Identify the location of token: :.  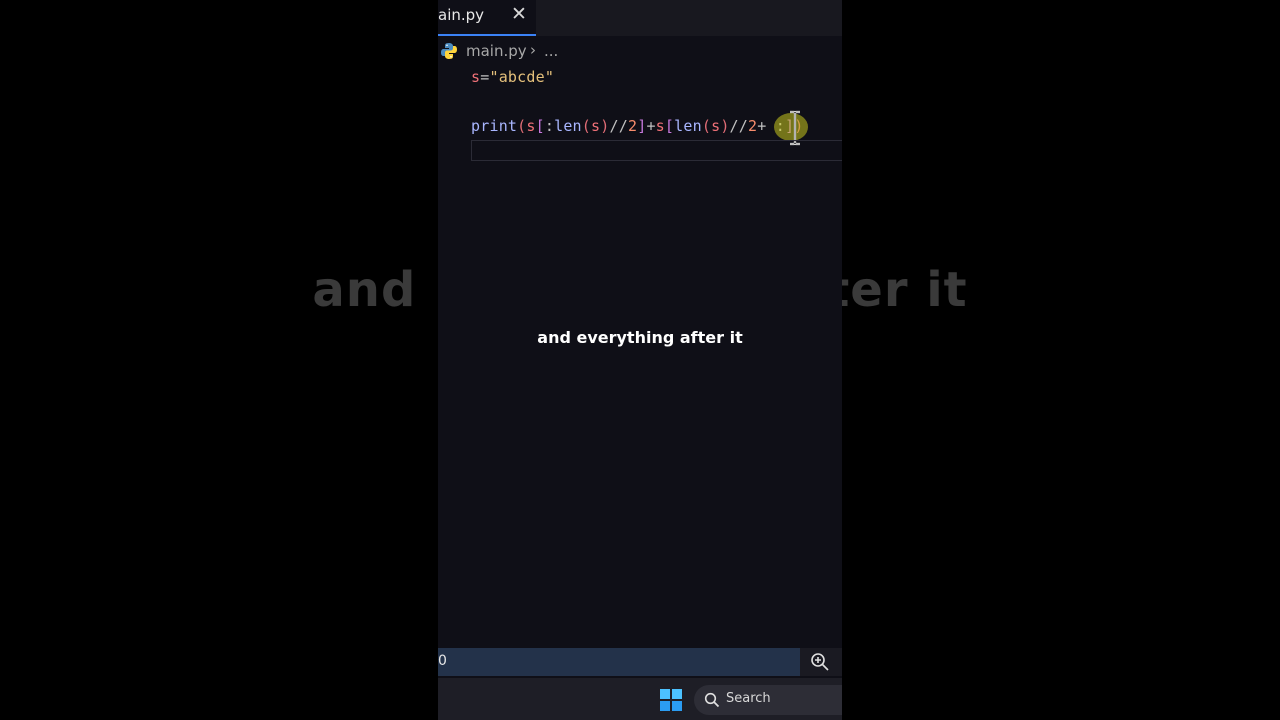
(549, 126).